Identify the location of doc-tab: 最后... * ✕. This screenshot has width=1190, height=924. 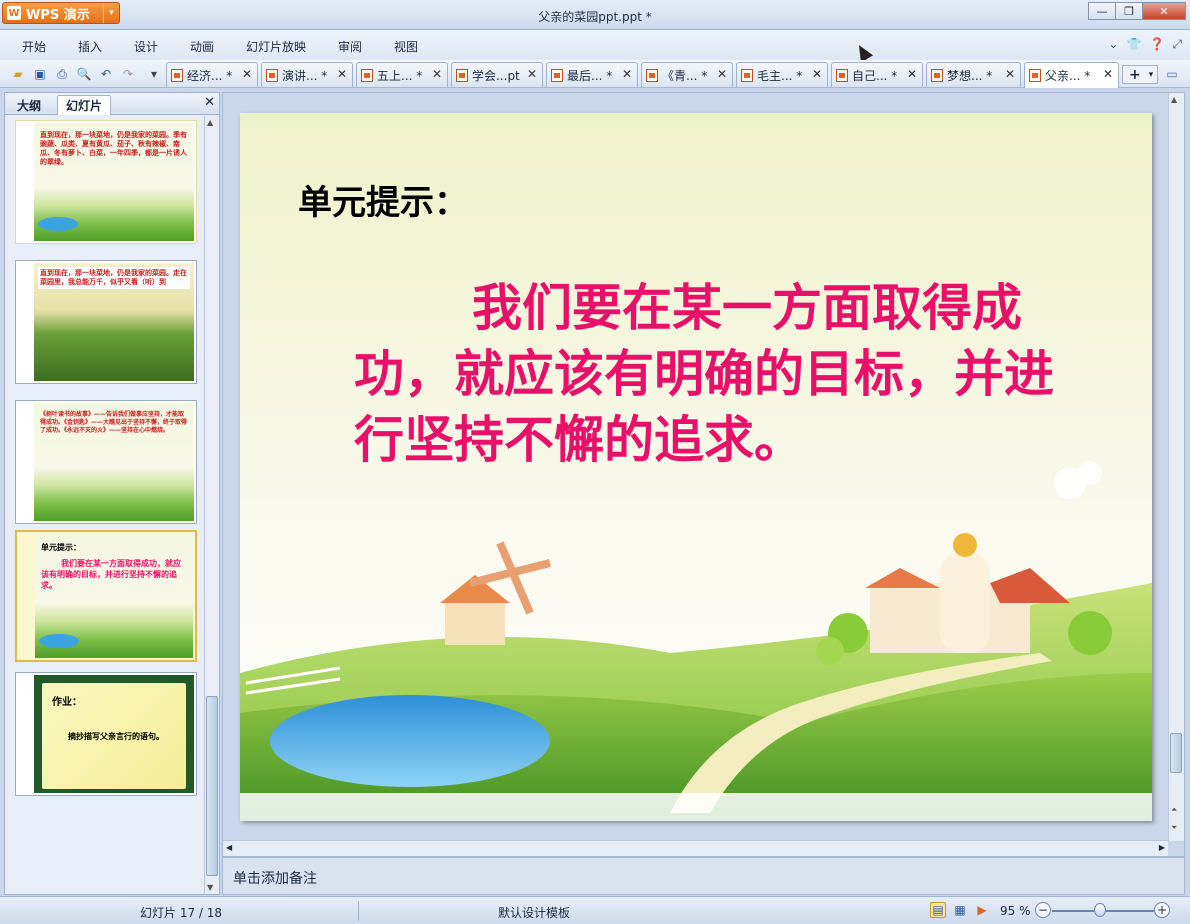
(592, 74).